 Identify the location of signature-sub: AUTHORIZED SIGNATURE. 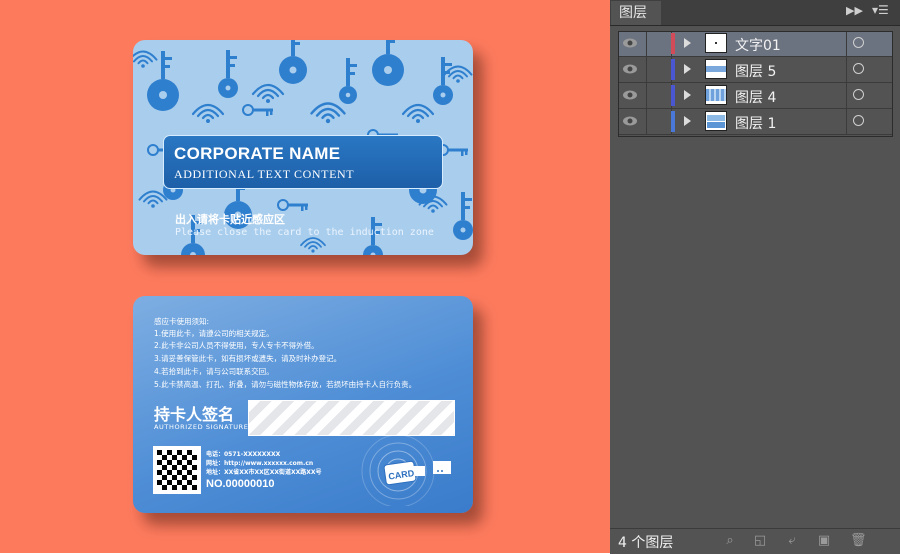
(201, 427).